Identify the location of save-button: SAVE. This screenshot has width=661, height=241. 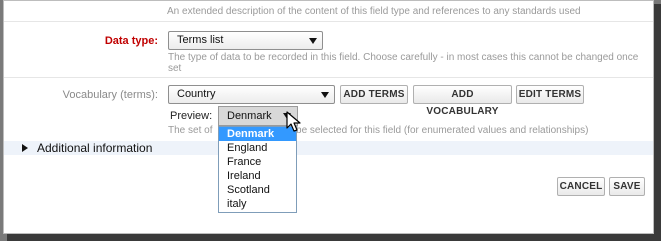
(627, 186).